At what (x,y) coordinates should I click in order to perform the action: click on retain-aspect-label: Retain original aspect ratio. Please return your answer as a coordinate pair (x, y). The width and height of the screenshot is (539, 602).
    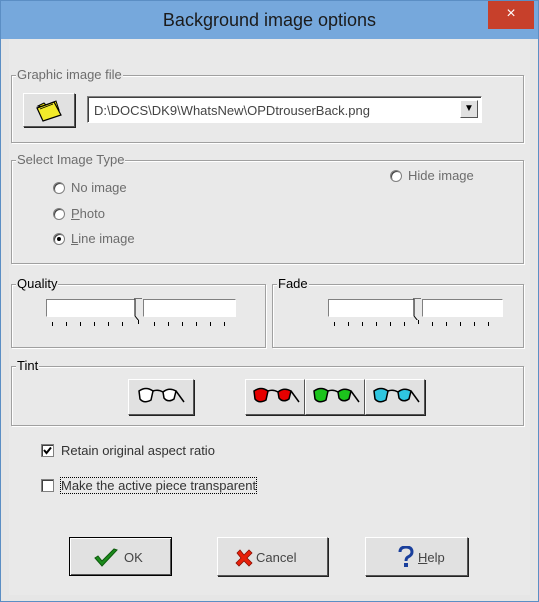
    Looking at the image, I should click on (138, 450).